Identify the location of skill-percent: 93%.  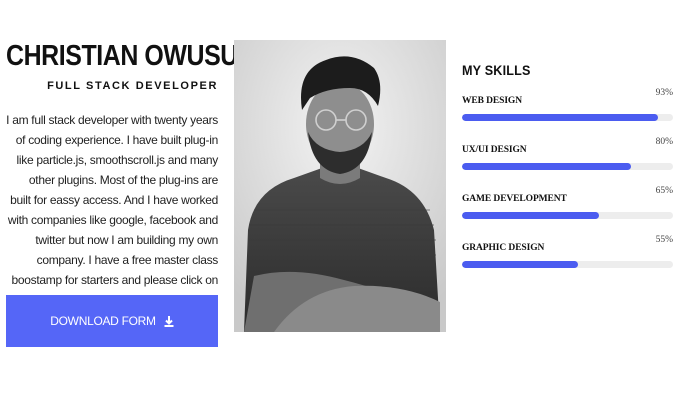
(664, 93).